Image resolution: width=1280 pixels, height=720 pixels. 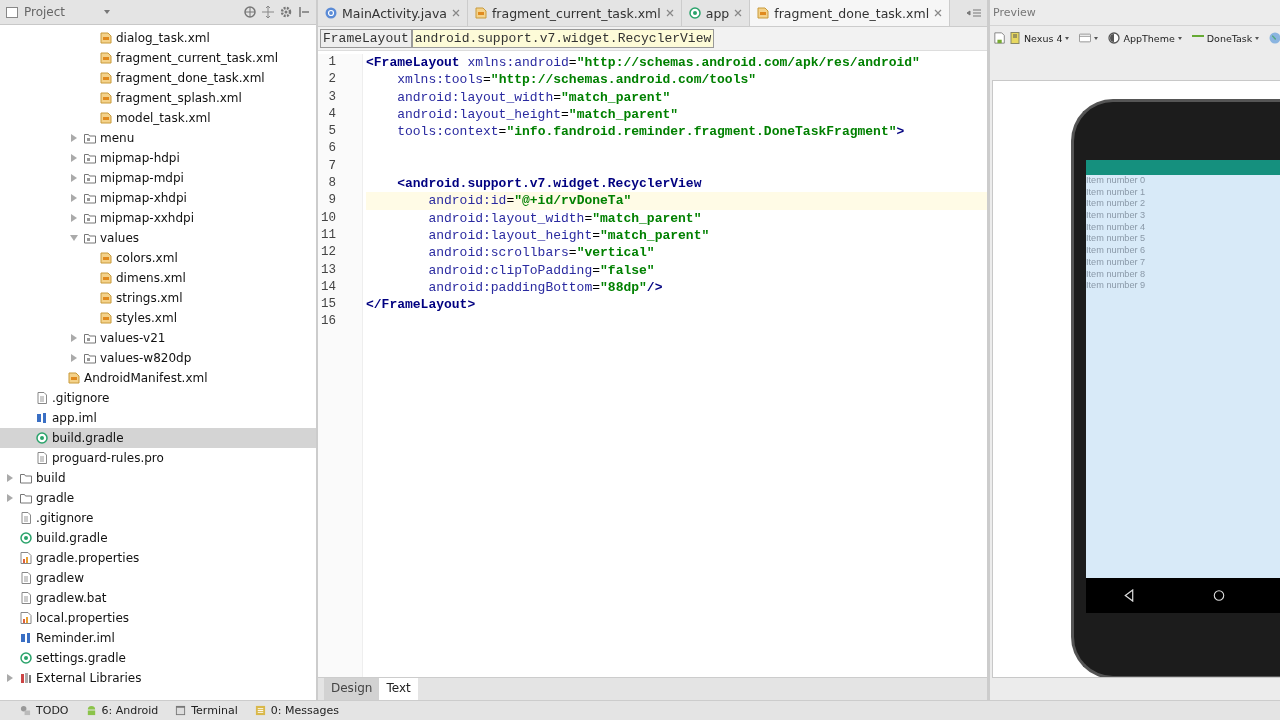 What do you see at coordinates (1116, 239) in the screenshot?
I see `list-item: Item number 5` at bounding box center [1116, 239].